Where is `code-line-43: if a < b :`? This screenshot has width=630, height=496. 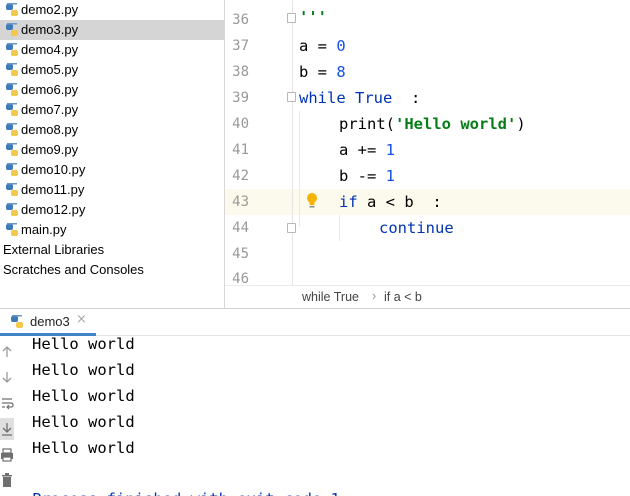 code-line-43: if a < b : is located at coordinates (390, 202).